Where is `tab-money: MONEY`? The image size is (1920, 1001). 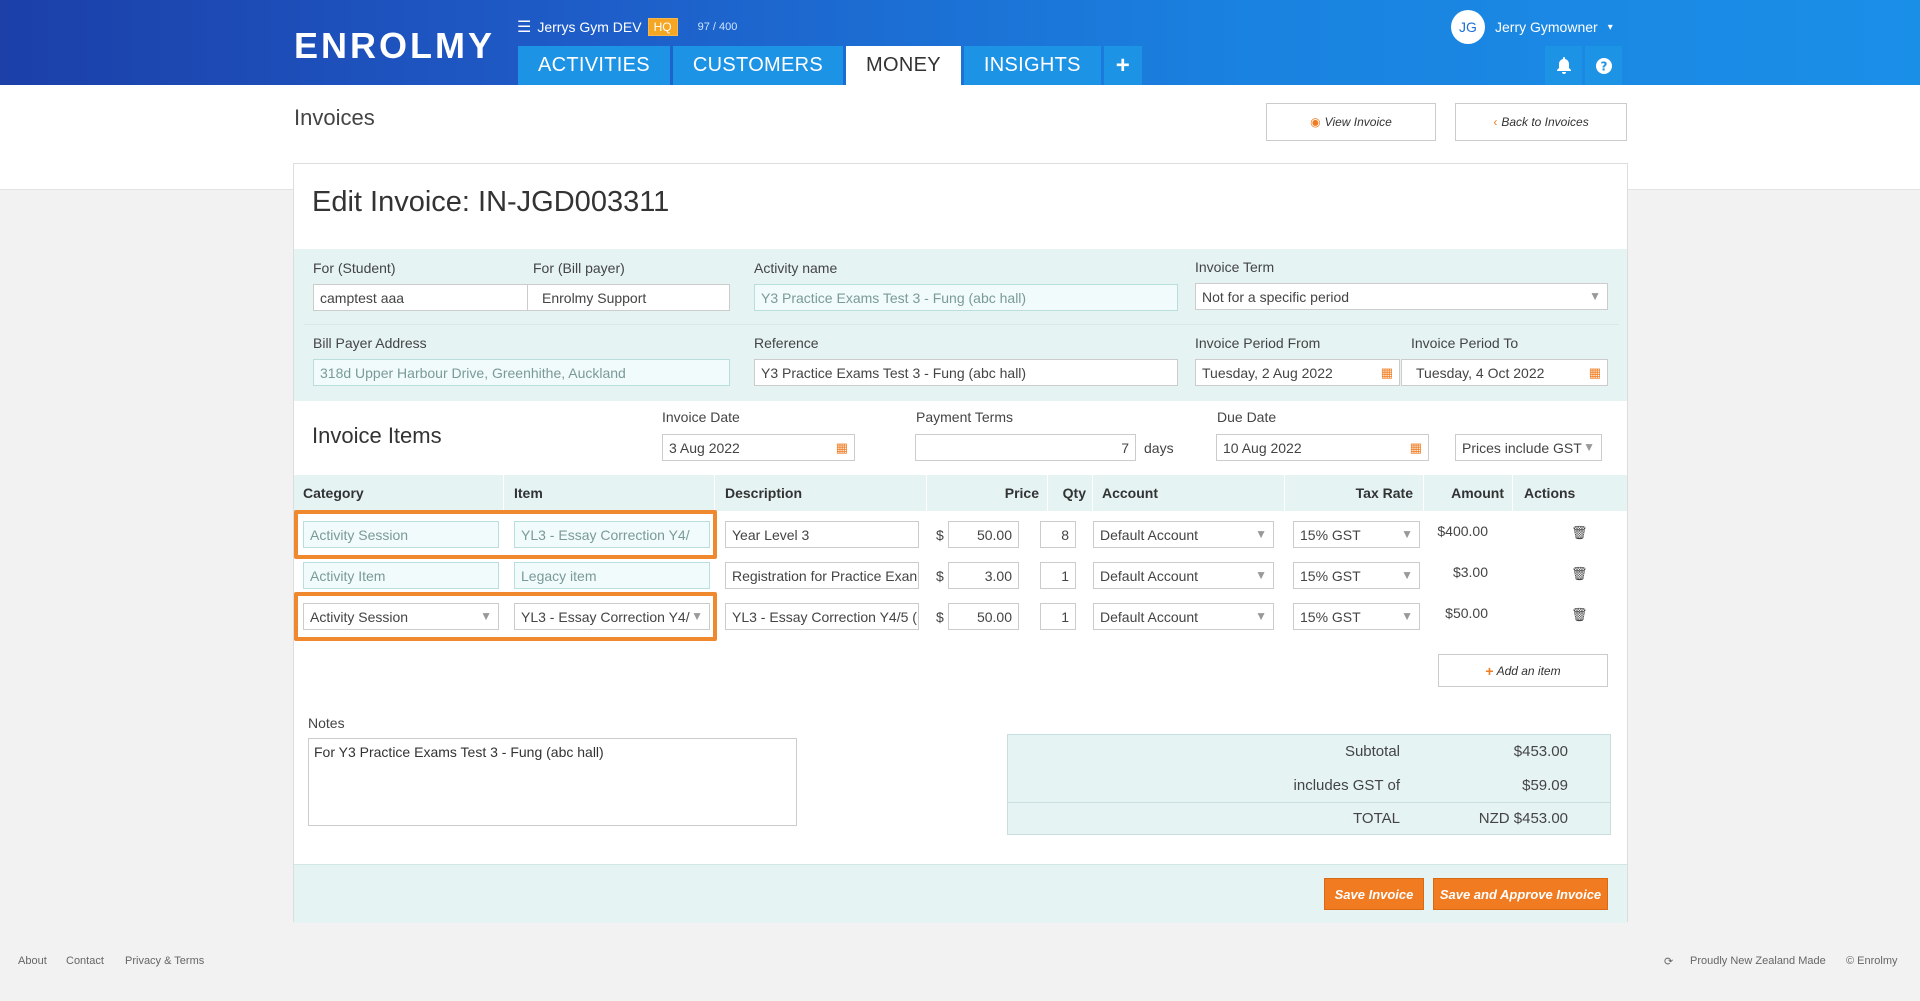 tab-money: MONEY is located at coordinates (903, 65).